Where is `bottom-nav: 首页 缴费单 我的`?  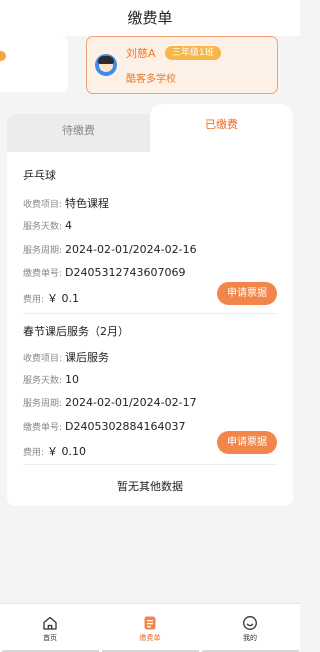 bottom-nav: 首页 缴费单 我的 is located at coordinates (150, 627).